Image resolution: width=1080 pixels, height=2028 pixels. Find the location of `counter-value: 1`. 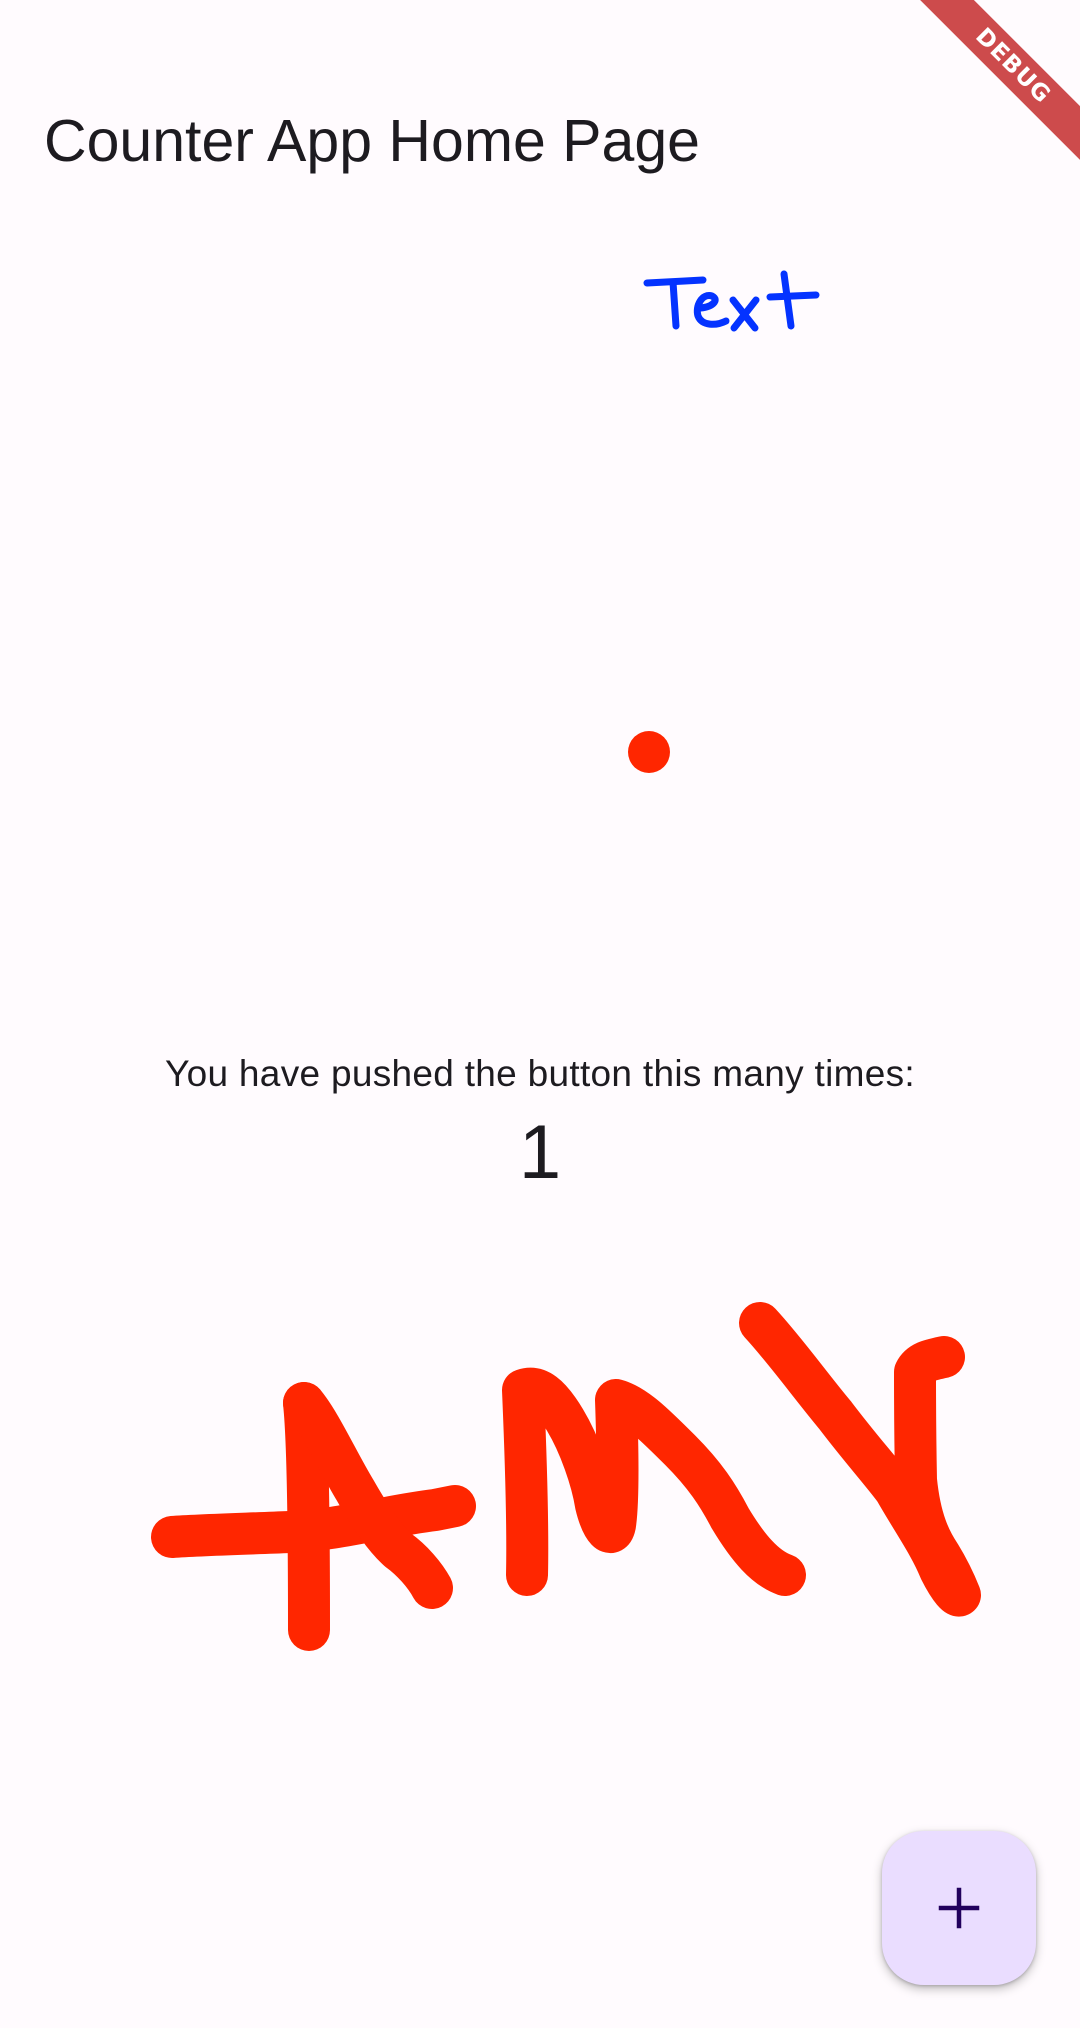

counter-value: 1 is located at coordinates (540, 1152).